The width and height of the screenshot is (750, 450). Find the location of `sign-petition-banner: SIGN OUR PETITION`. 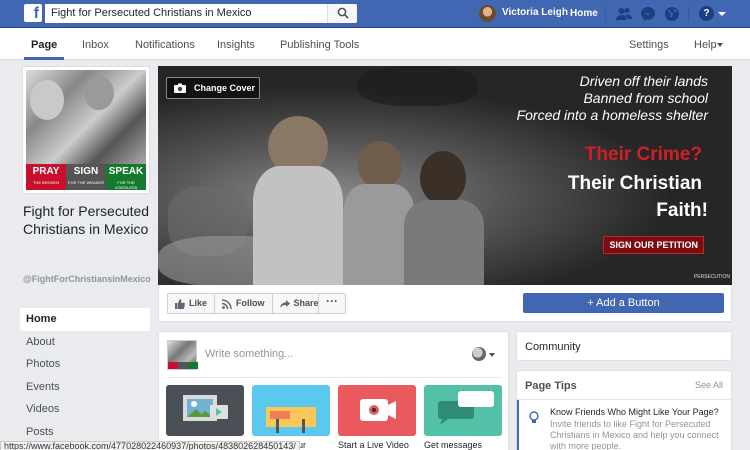

sign-petition-banner: SIGN OUR PETITION is located at coordinates (653, 245).